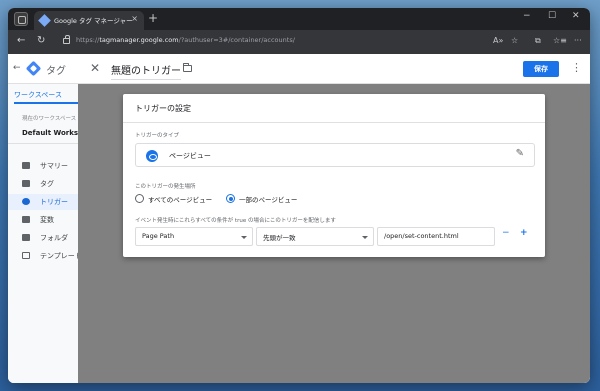 This screenshot has height=391, width=600. Describe the element at coordinates (157, 136) in the screenshot. I see `trigger-type-label: トリガーのタイプ` at that location.